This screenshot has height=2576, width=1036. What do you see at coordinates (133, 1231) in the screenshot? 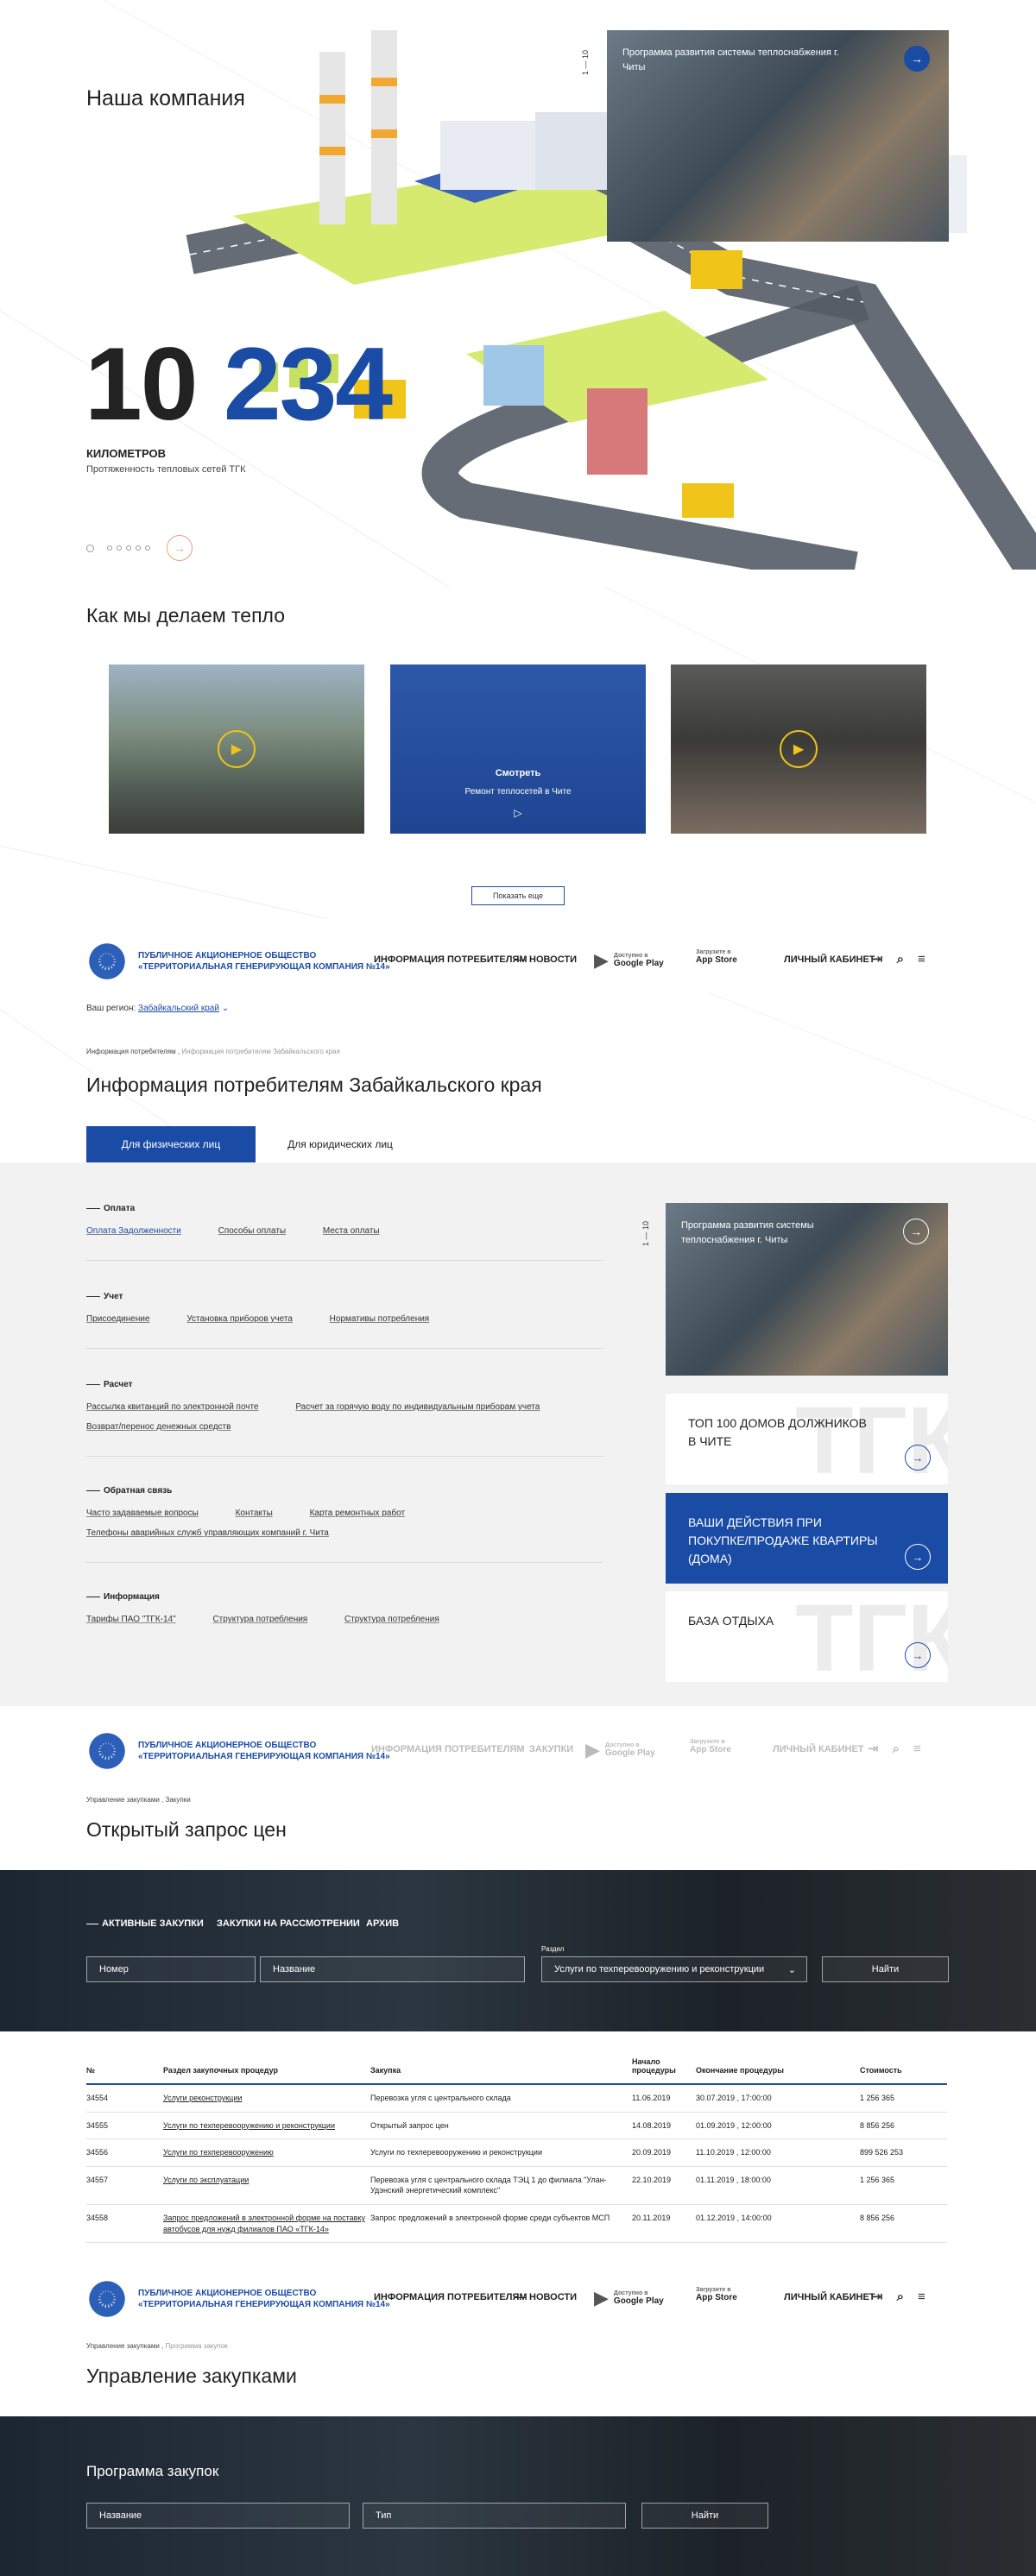
I see `link-pay-debt: Оплата Задолженности` at bounding box center [133, 1231].